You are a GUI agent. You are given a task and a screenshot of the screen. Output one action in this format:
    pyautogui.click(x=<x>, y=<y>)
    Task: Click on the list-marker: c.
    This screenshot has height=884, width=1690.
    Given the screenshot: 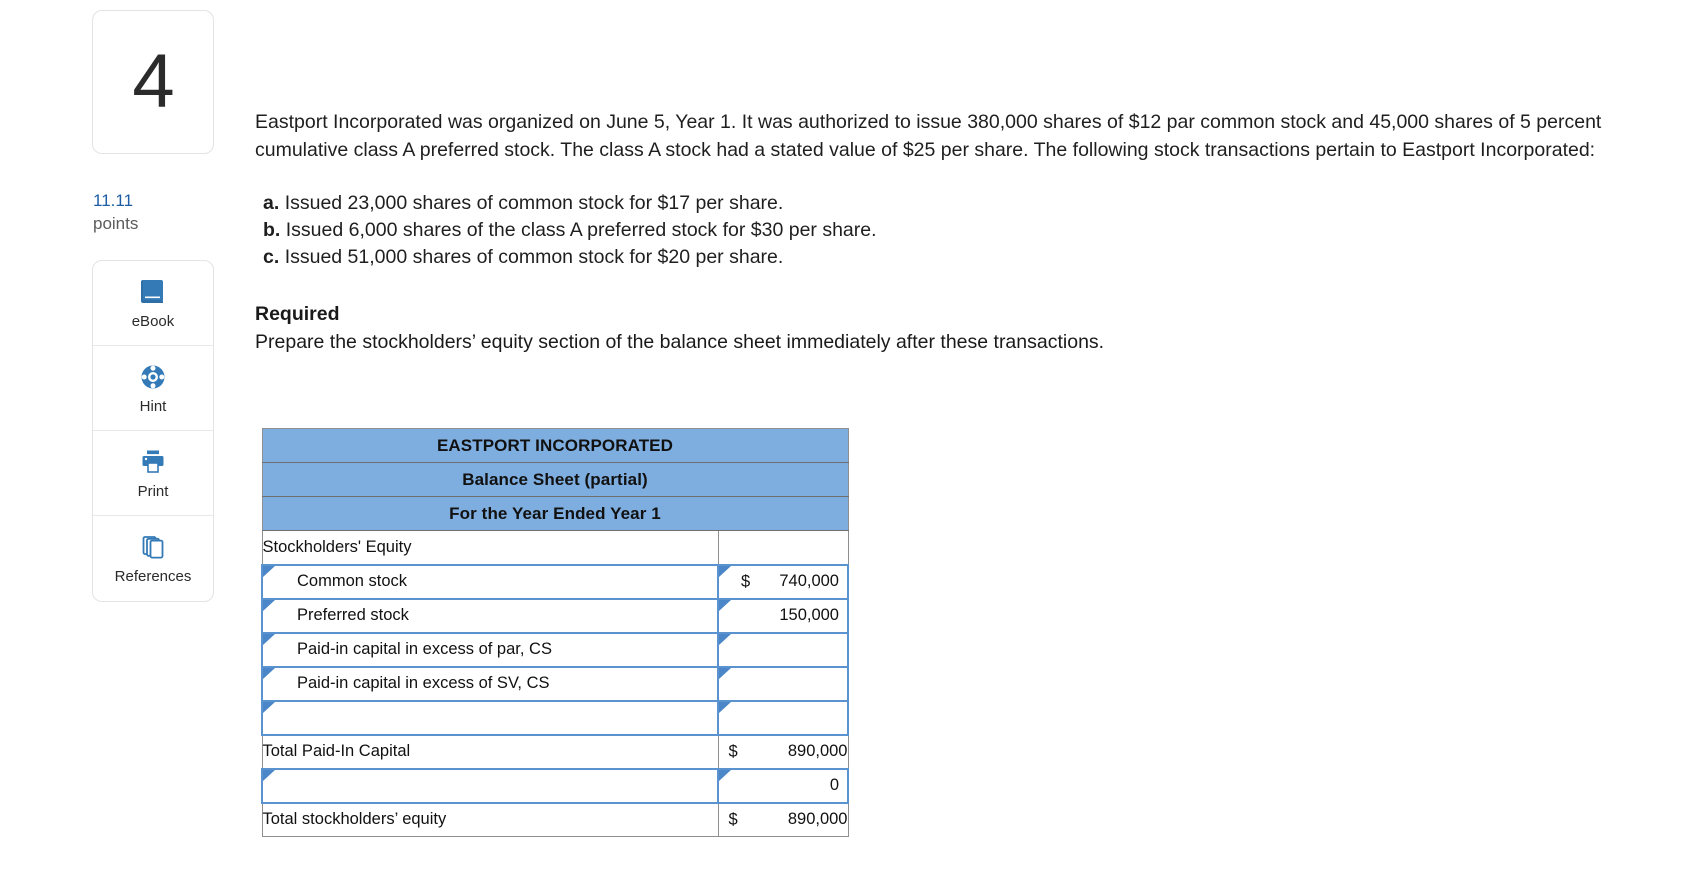 What is the action you would take?
    pyautogui.click(x=271, y=257)
    